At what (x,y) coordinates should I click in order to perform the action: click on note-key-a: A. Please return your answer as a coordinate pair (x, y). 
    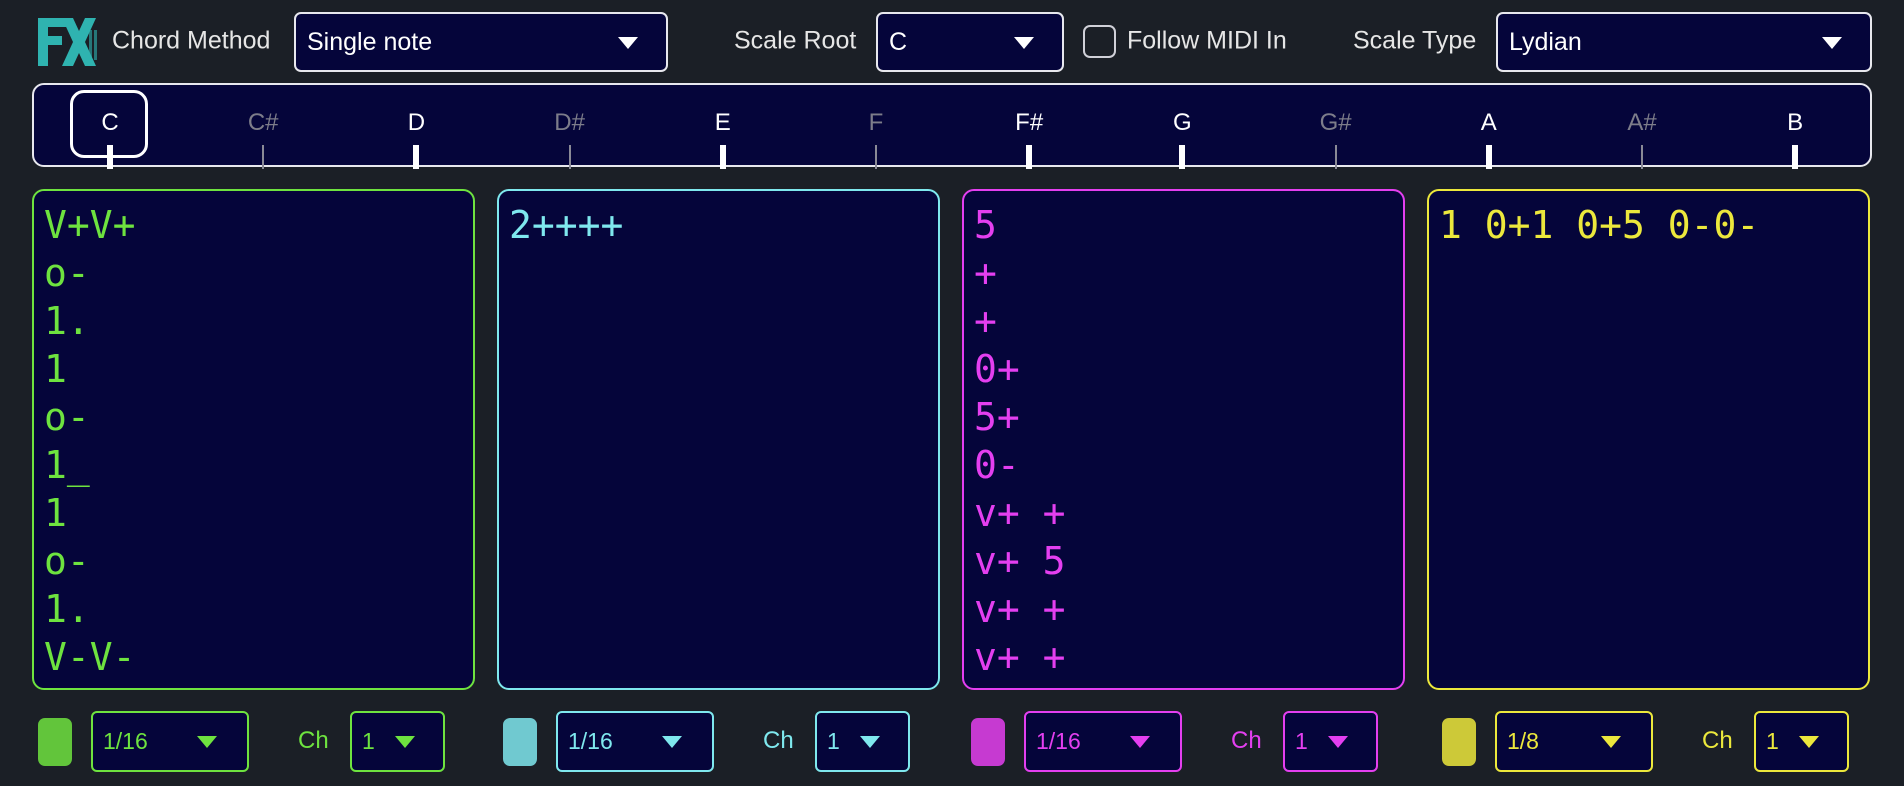
    Looking at the image, I should click on (1489, 127).